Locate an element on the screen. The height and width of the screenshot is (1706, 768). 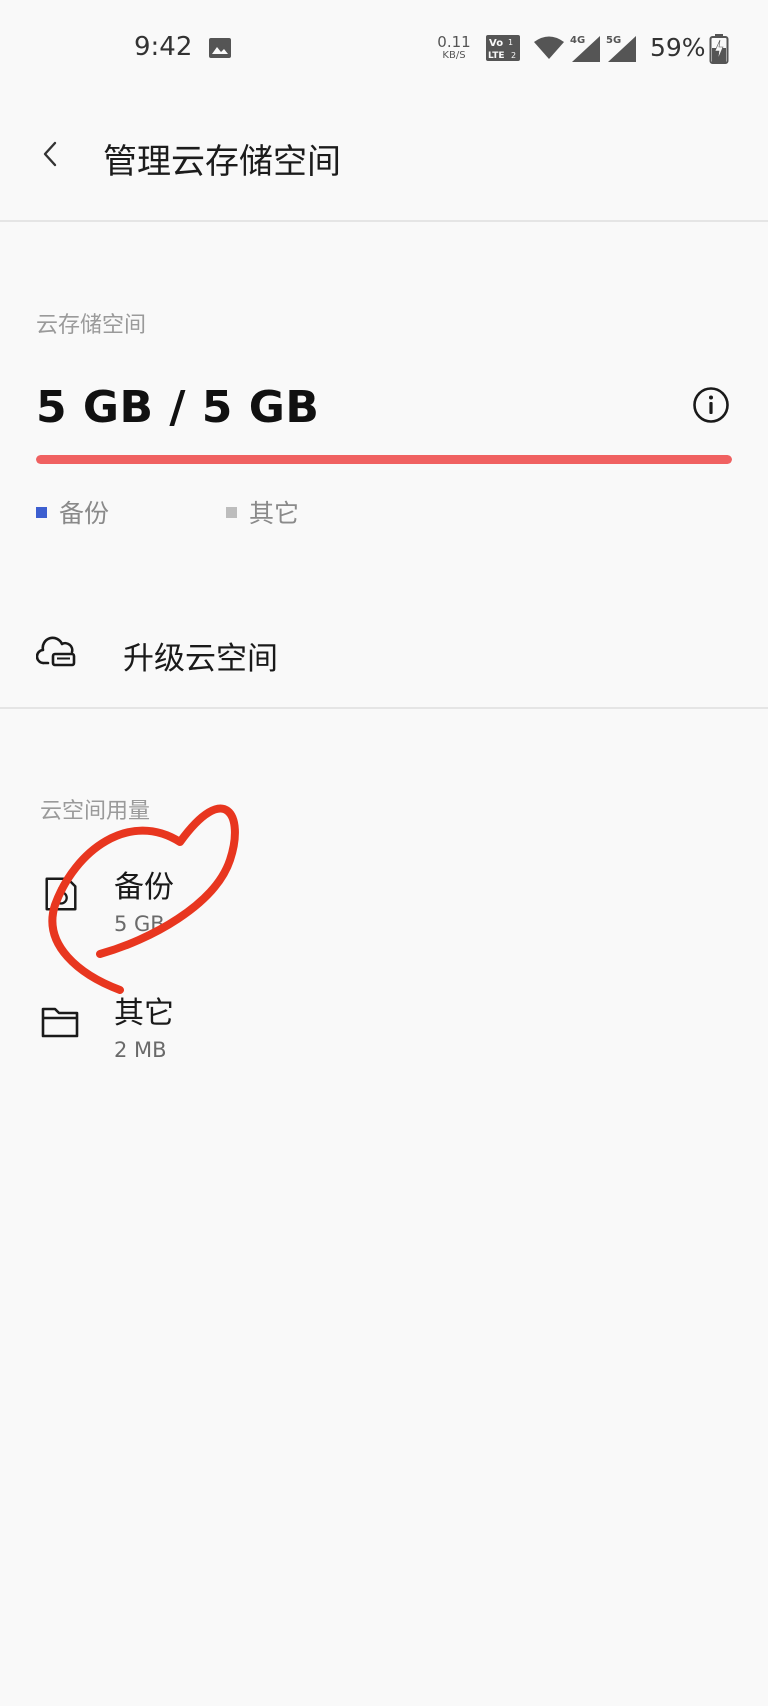
usage-item-other: 其它 2 MB is located at coordinates (384, 1048).